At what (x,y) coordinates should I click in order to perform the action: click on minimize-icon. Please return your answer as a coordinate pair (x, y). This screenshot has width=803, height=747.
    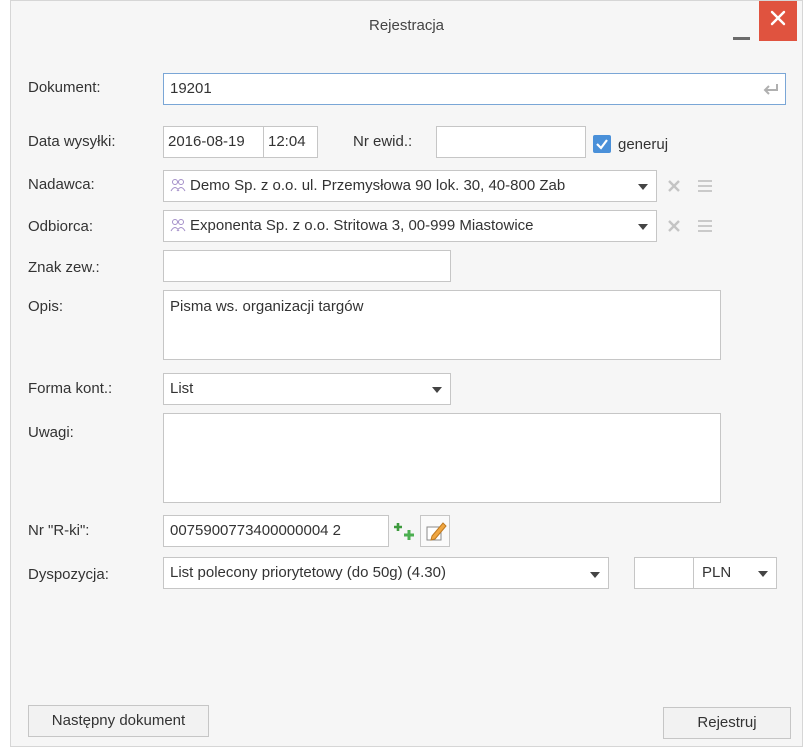
    Looking at the image, I should click on (741, 38).